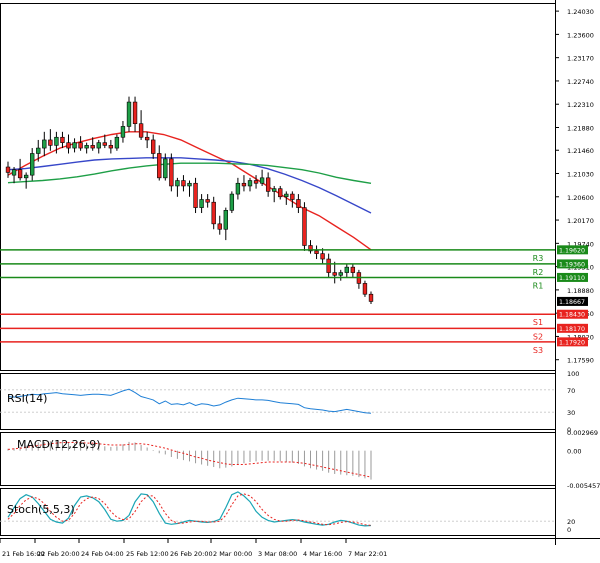  What do you see at coordinates (59, 444) in the screenshot?
I see `macd-title: MACD(12,26,9)` at bounding box center [59, 444].